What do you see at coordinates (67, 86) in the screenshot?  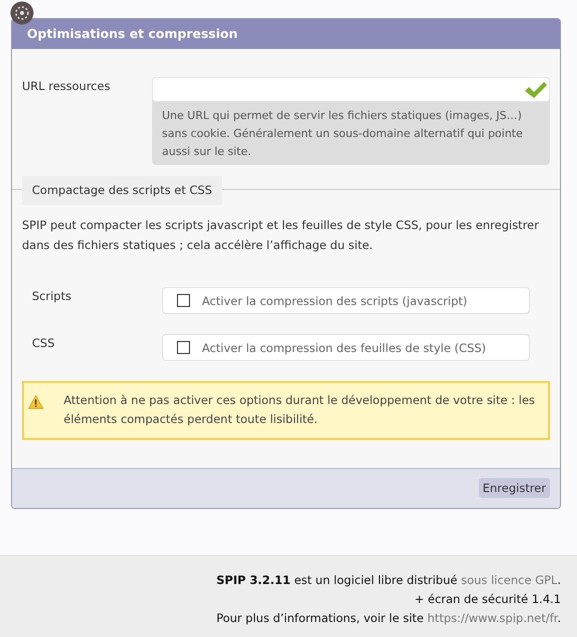 I see `field-label: URL ressources` at bounding box center [67, 86].